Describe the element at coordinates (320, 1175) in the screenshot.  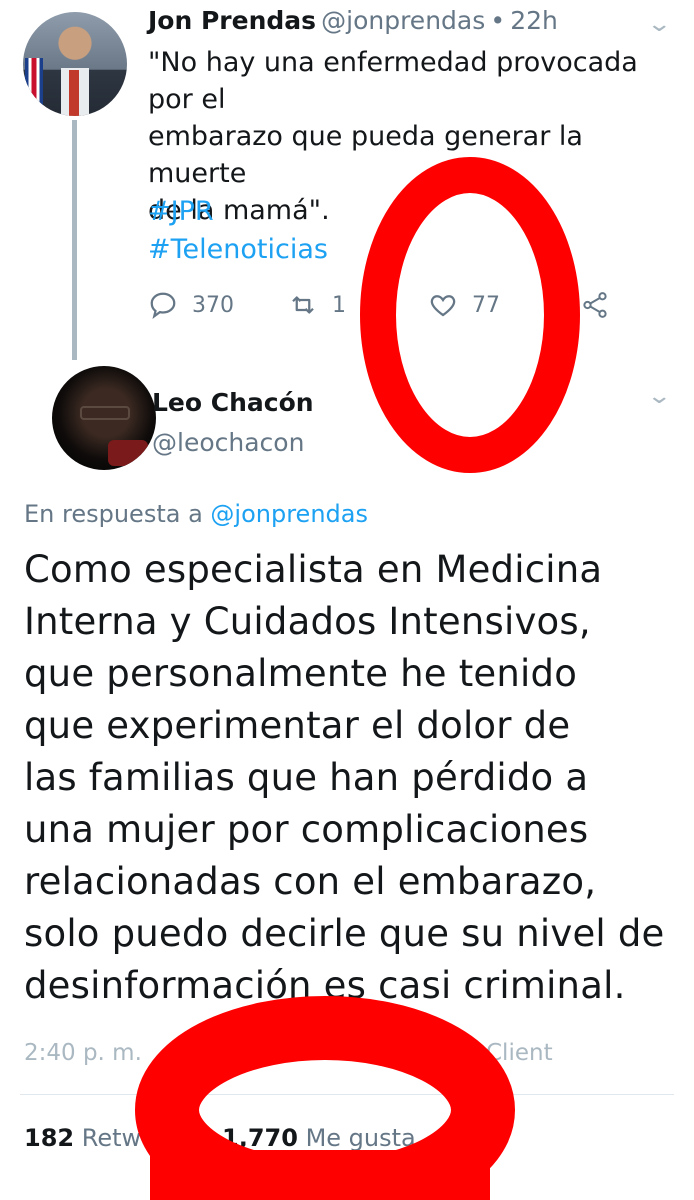
I see `red-scribble-fill` at that location.